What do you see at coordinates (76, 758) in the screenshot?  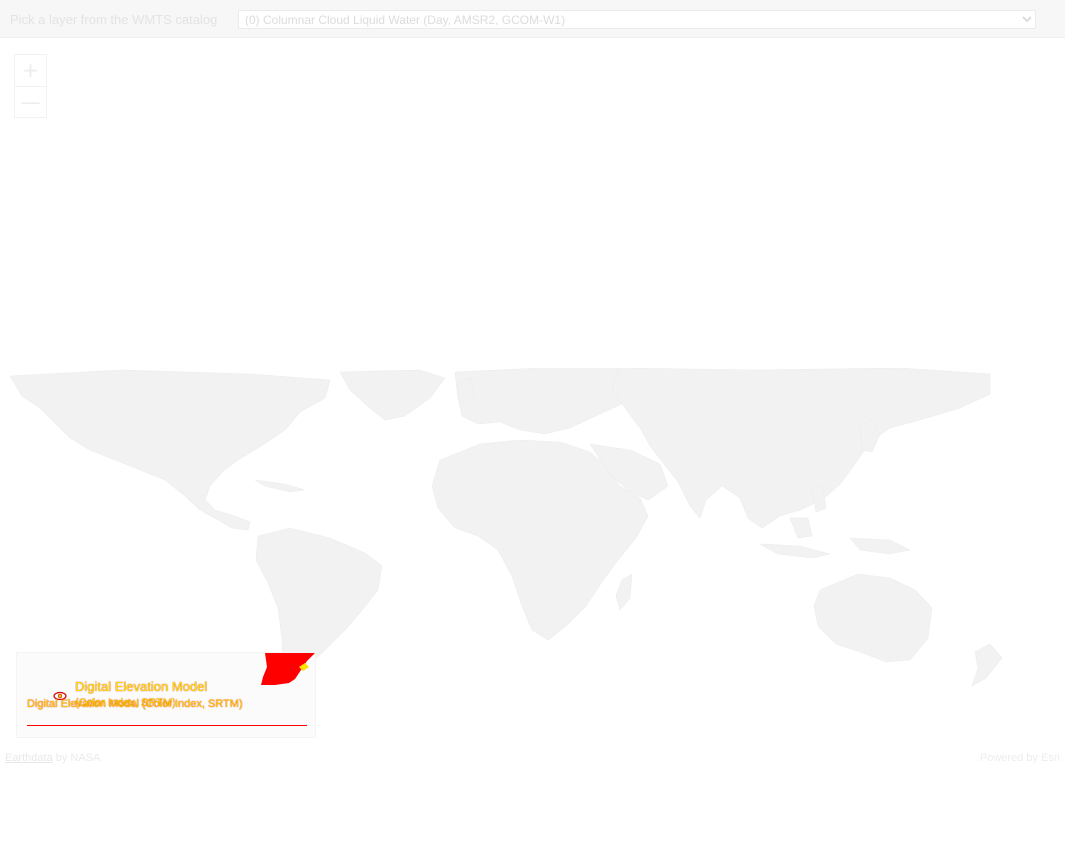 I see `attribution-by: by NASA` at bounding box center [76, 758].